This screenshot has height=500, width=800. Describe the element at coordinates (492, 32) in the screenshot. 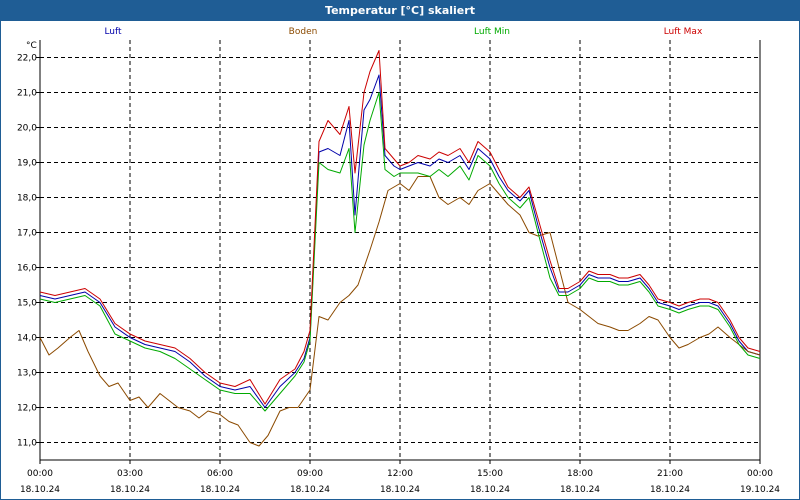

I see `legend-item-luft-min: Luft Min` at that location.